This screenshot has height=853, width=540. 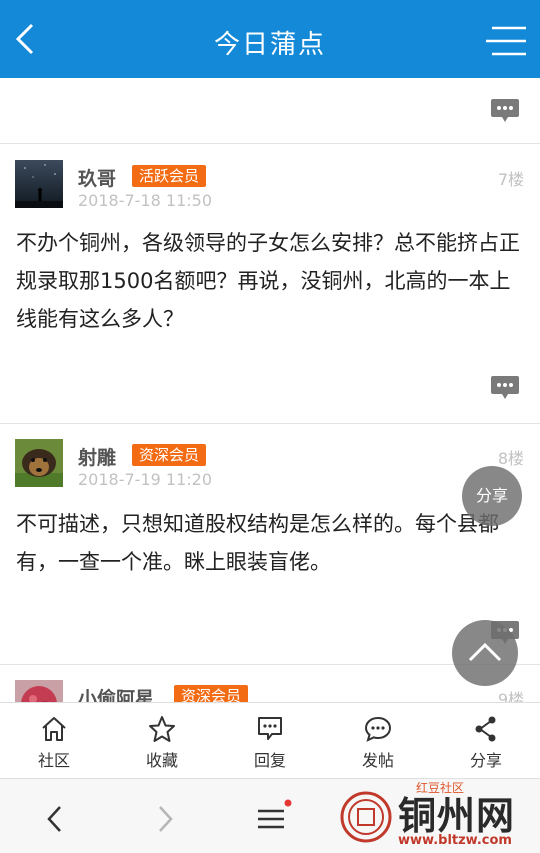 I want to click on chevron-up-icon, so click(x=485, y=652).